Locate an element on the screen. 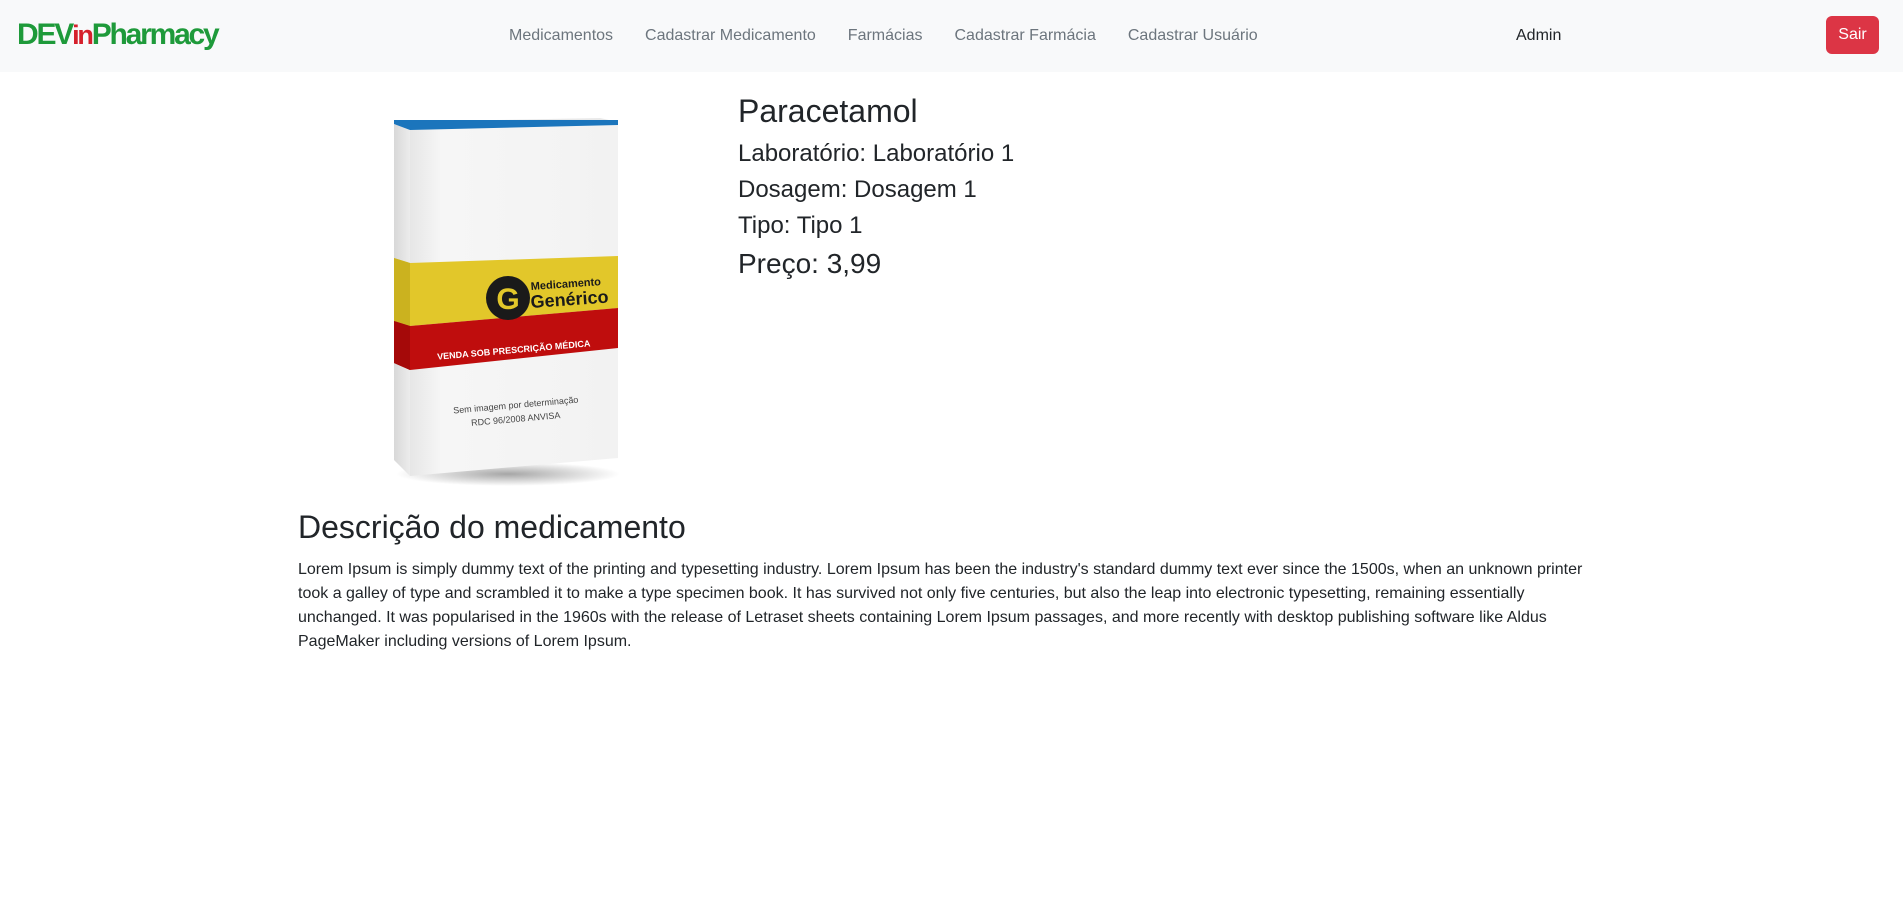  brand-logo: DEVinPharmacy is located at coordinates (118, 35).